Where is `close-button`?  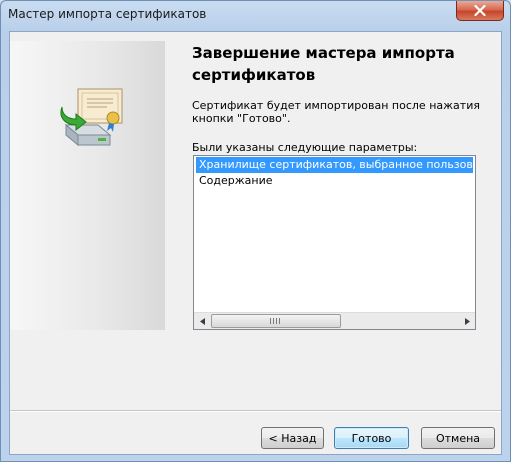
close-button is located at coordinates (480, 11).